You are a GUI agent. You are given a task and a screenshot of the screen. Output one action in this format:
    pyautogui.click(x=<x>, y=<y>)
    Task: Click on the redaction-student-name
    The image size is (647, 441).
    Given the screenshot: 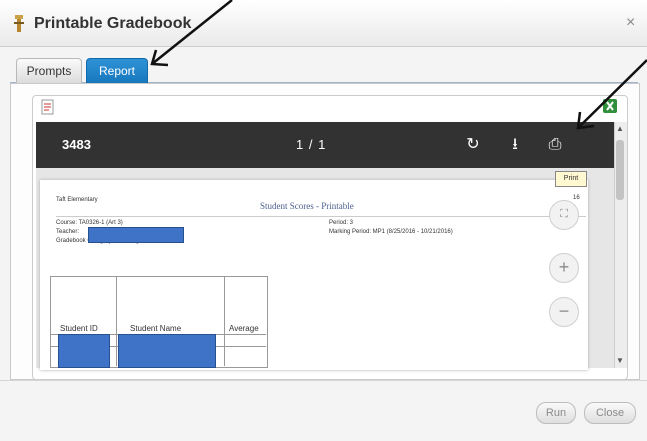 What is the action you would take?
    pyautogui.click(x=167, y=351)
    